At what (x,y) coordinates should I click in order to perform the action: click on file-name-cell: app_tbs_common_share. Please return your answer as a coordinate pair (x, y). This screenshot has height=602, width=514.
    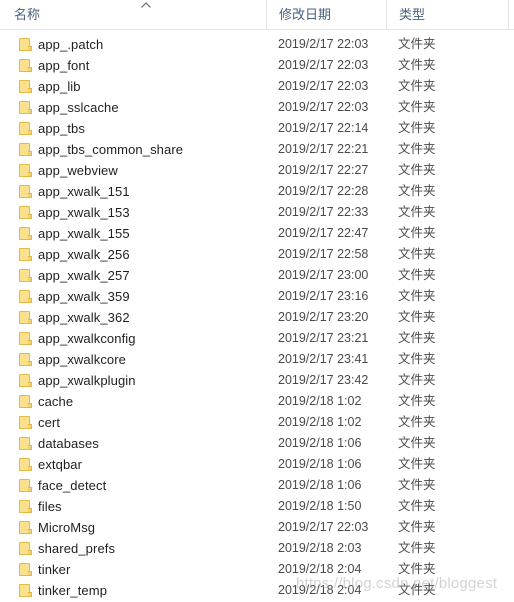
    Looking at the image, I should click on (133, 149).